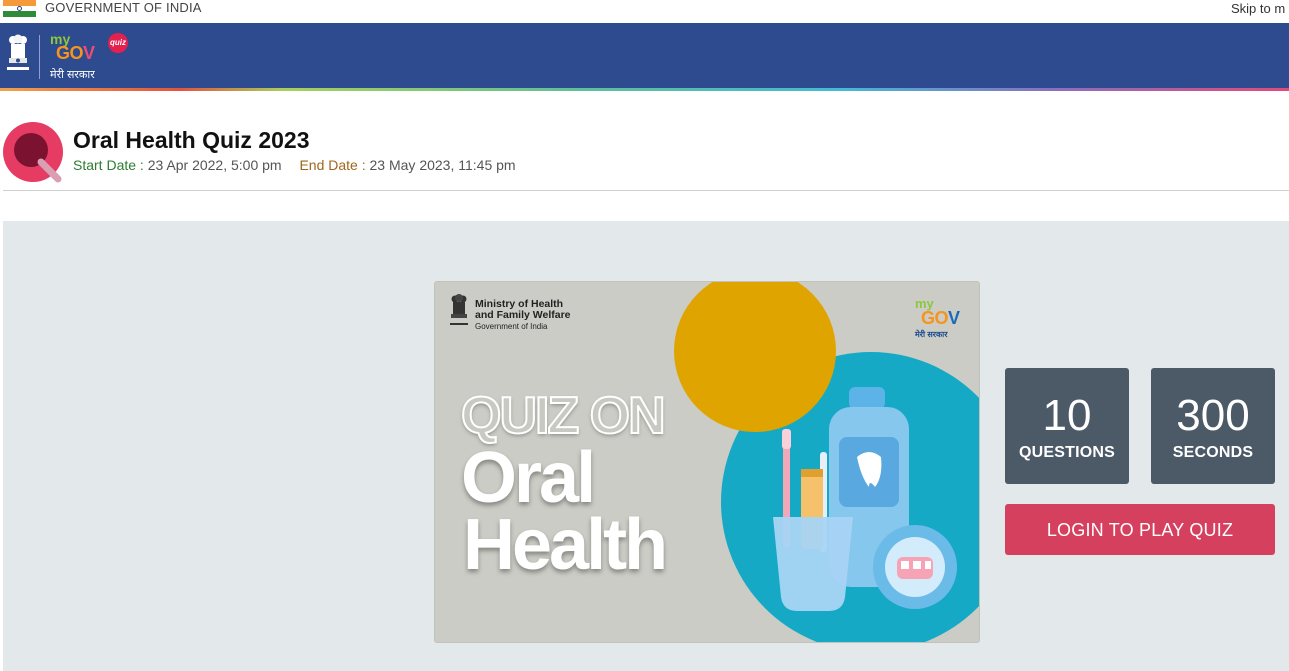  I want to click on skip-to-main-content-link: Skip to m, so click(1258, 8).